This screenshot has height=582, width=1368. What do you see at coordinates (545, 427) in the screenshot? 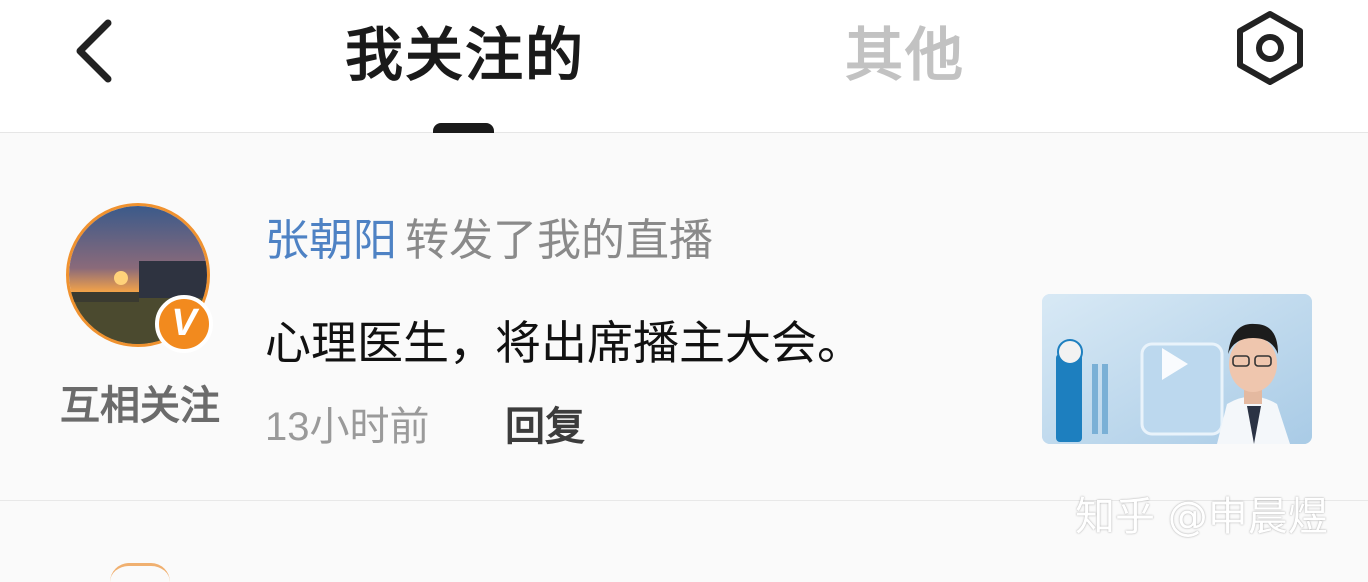
I see `reply-button: 回复` at bounding box center [545, 427].